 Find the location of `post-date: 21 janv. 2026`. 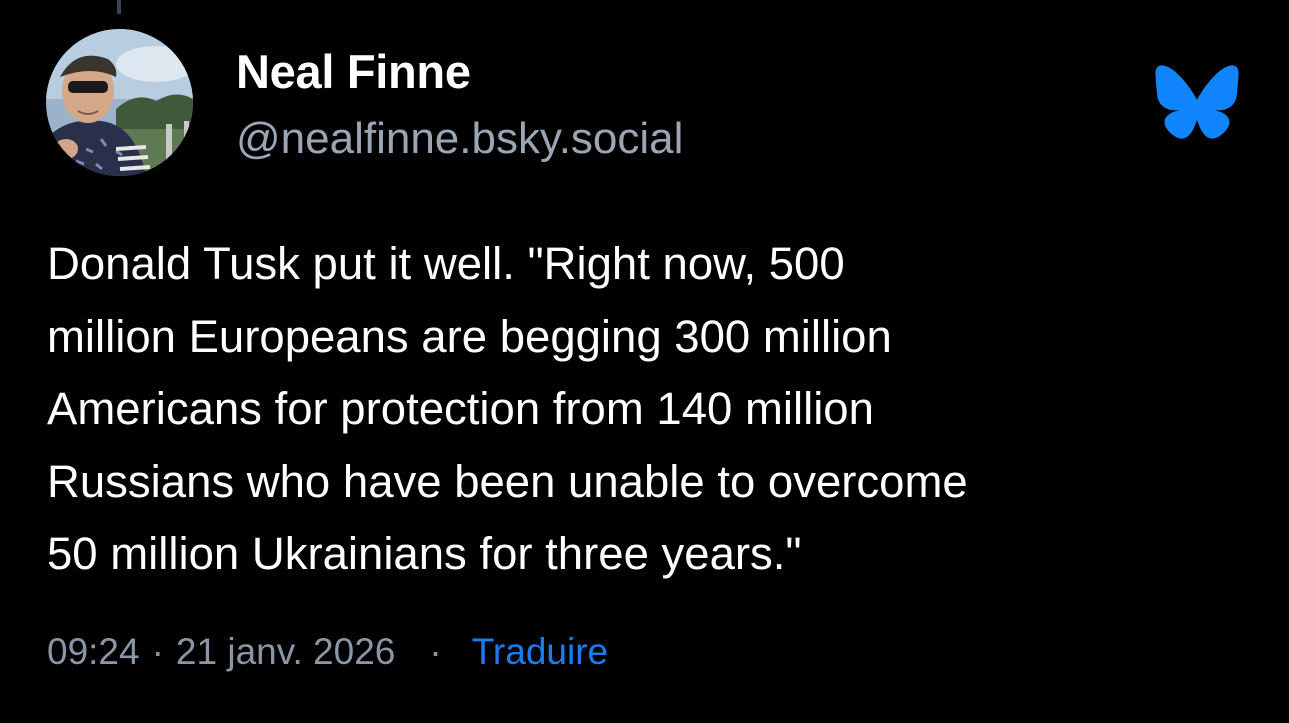

post-date: 21 janv. 2026 is located at coordinates (285, 651).